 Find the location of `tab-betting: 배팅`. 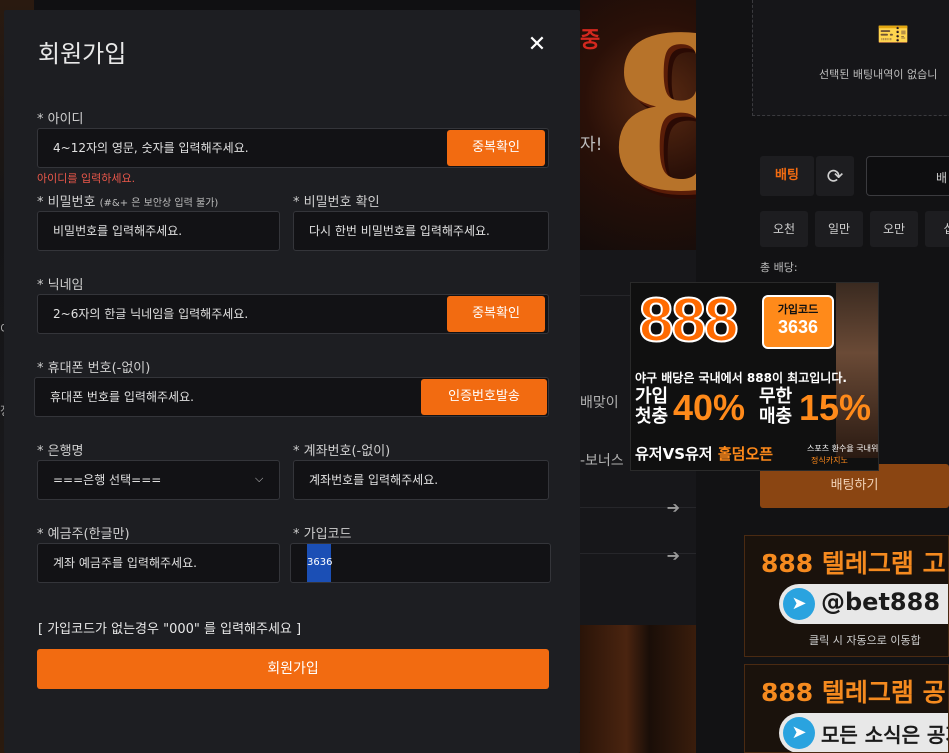

tab-betting: 배팅 is located at coordinates (787, 176).